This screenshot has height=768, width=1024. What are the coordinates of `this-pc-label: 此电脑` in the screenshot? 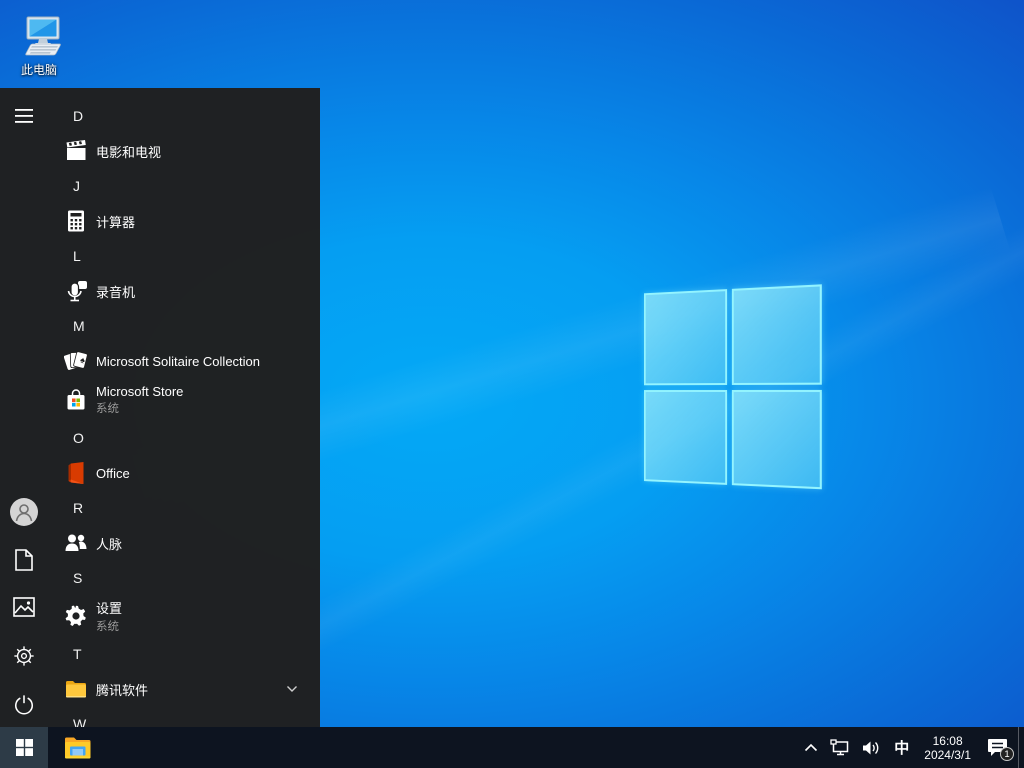 It's located at (38, 70).